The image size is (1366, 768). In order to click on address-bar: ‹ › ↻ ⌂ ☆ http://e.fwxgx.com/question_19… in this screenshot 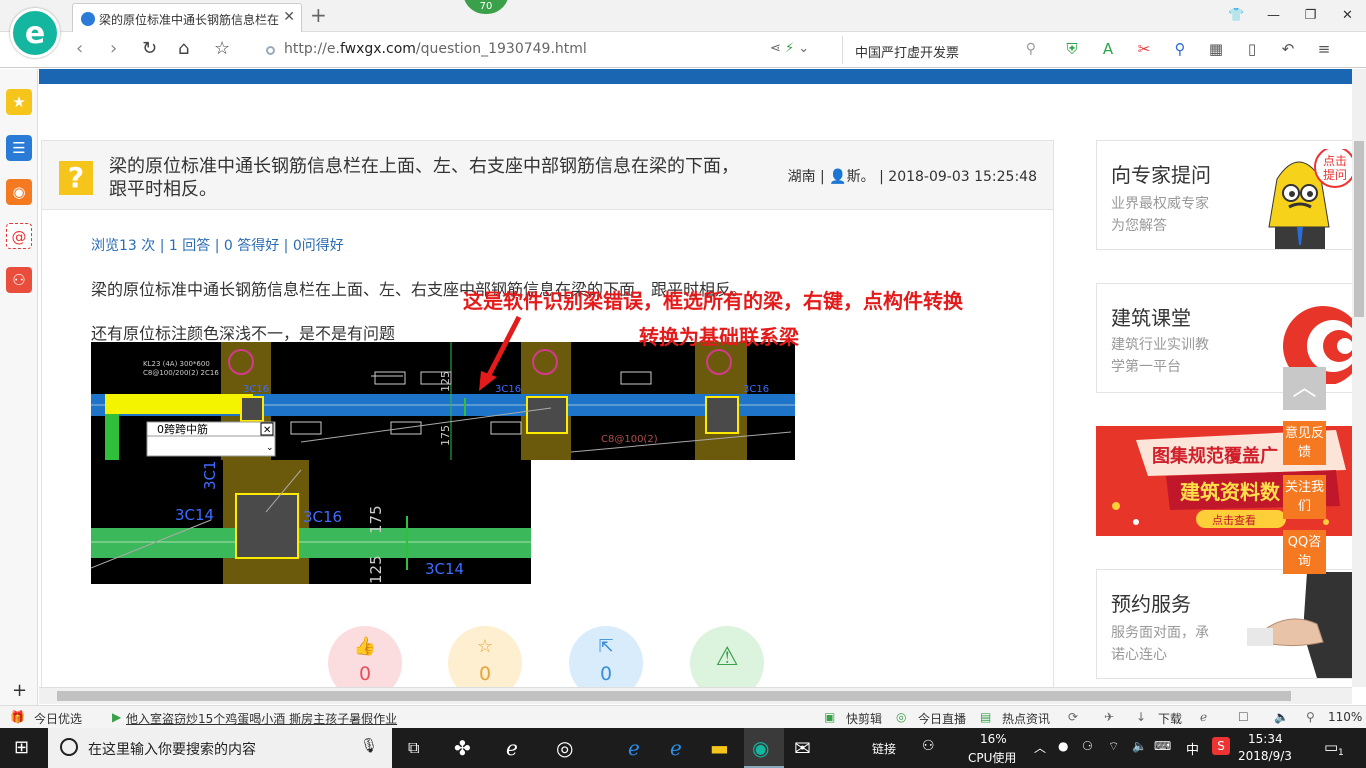, I will do `click(683, 50)`.